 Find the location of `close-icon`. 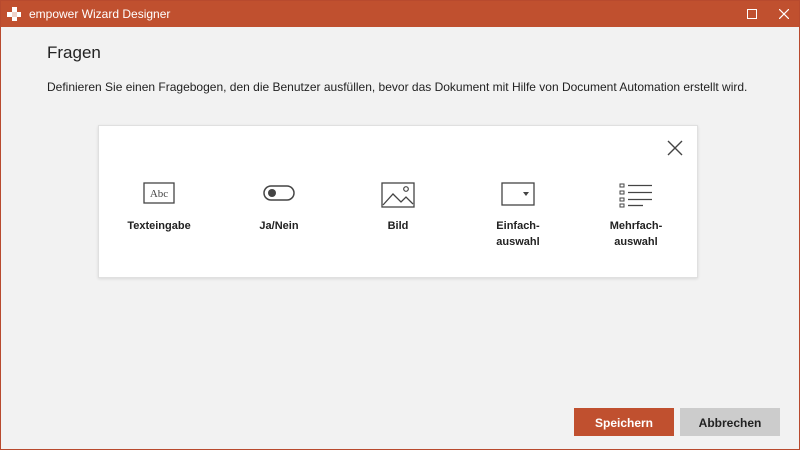

close-icon is located at coordinates (784, 14).